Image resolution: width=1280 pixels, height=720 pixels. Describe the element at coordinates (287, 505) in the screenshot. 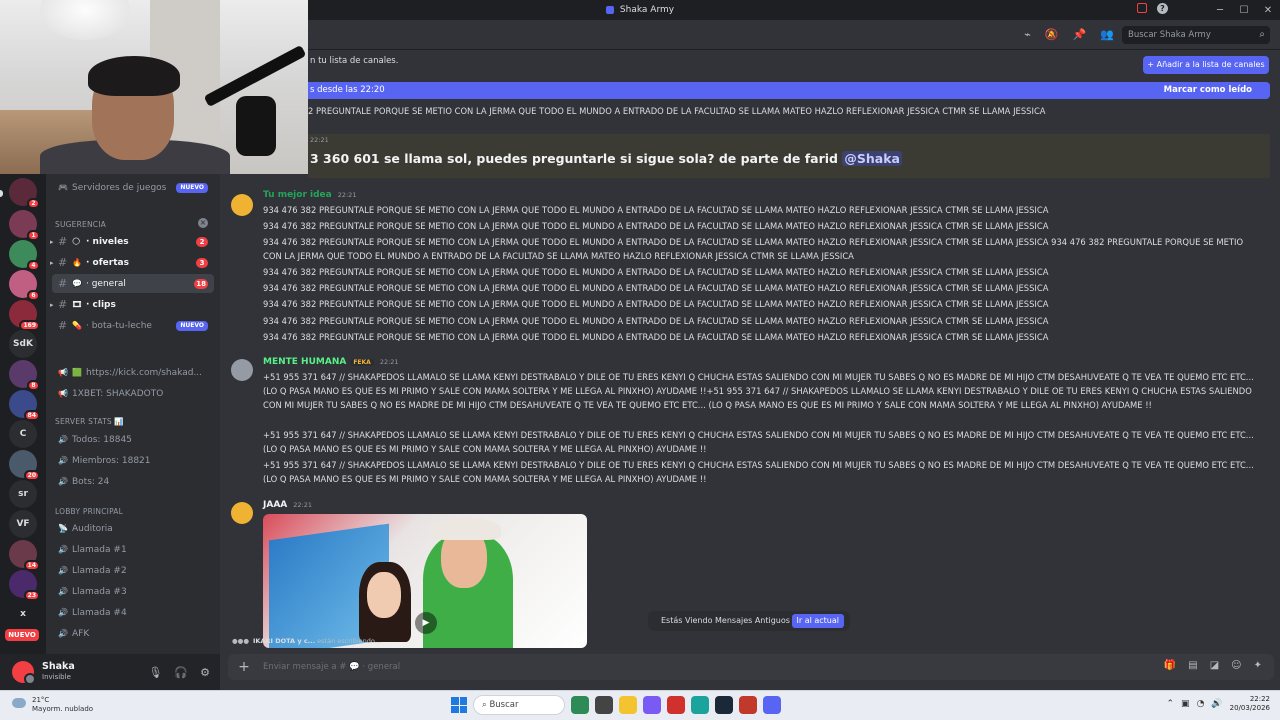

I see `message-author: JAAA 22:21` at that location.